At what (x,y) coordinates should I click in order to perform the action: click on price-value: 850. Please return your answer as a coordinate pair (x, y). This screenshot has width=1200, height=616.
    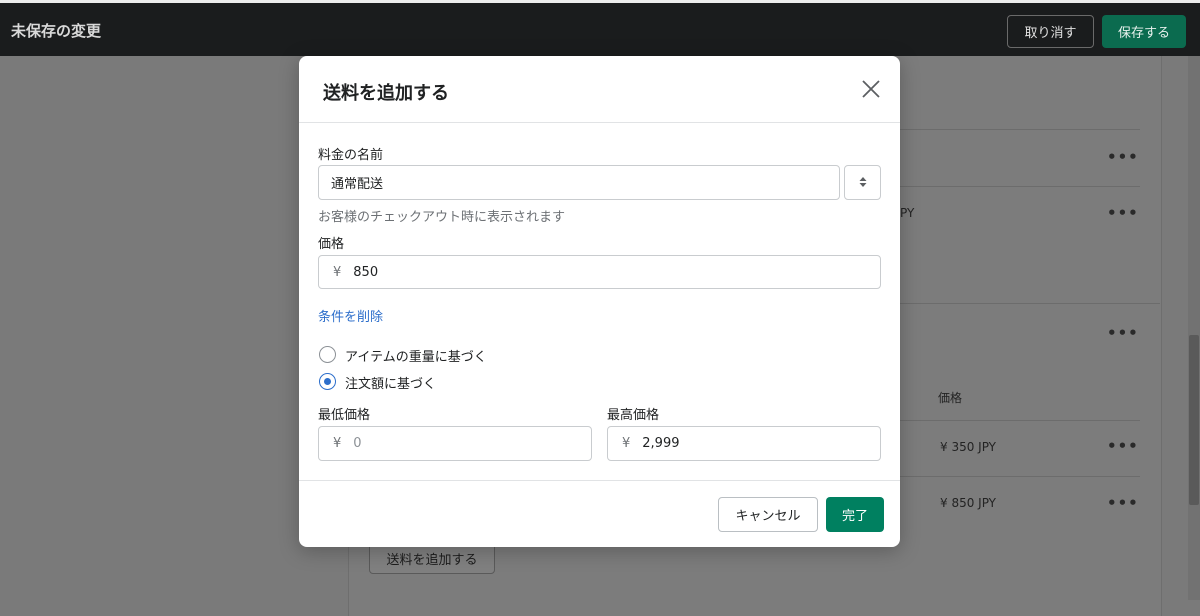
    Looking at the image, I should click on (366, 272).